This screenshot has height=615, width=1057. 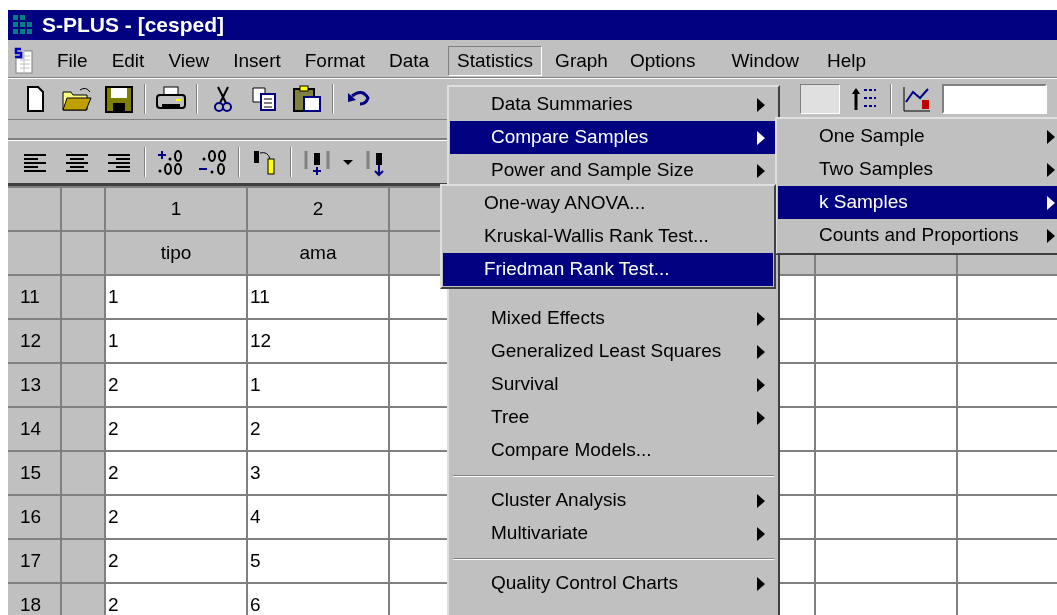 What do you see at coordinates (613, 583) in the screenshot?
I see `menu-item: Quality Control Charts` at bounding box center [613, 583].